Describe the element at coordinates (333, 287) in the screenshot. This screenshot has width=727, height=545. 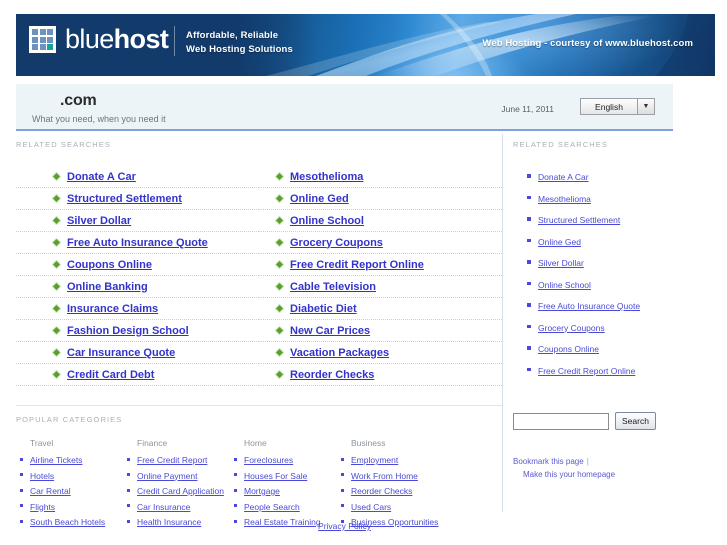
I see `related-link: Cable Television` at that location.